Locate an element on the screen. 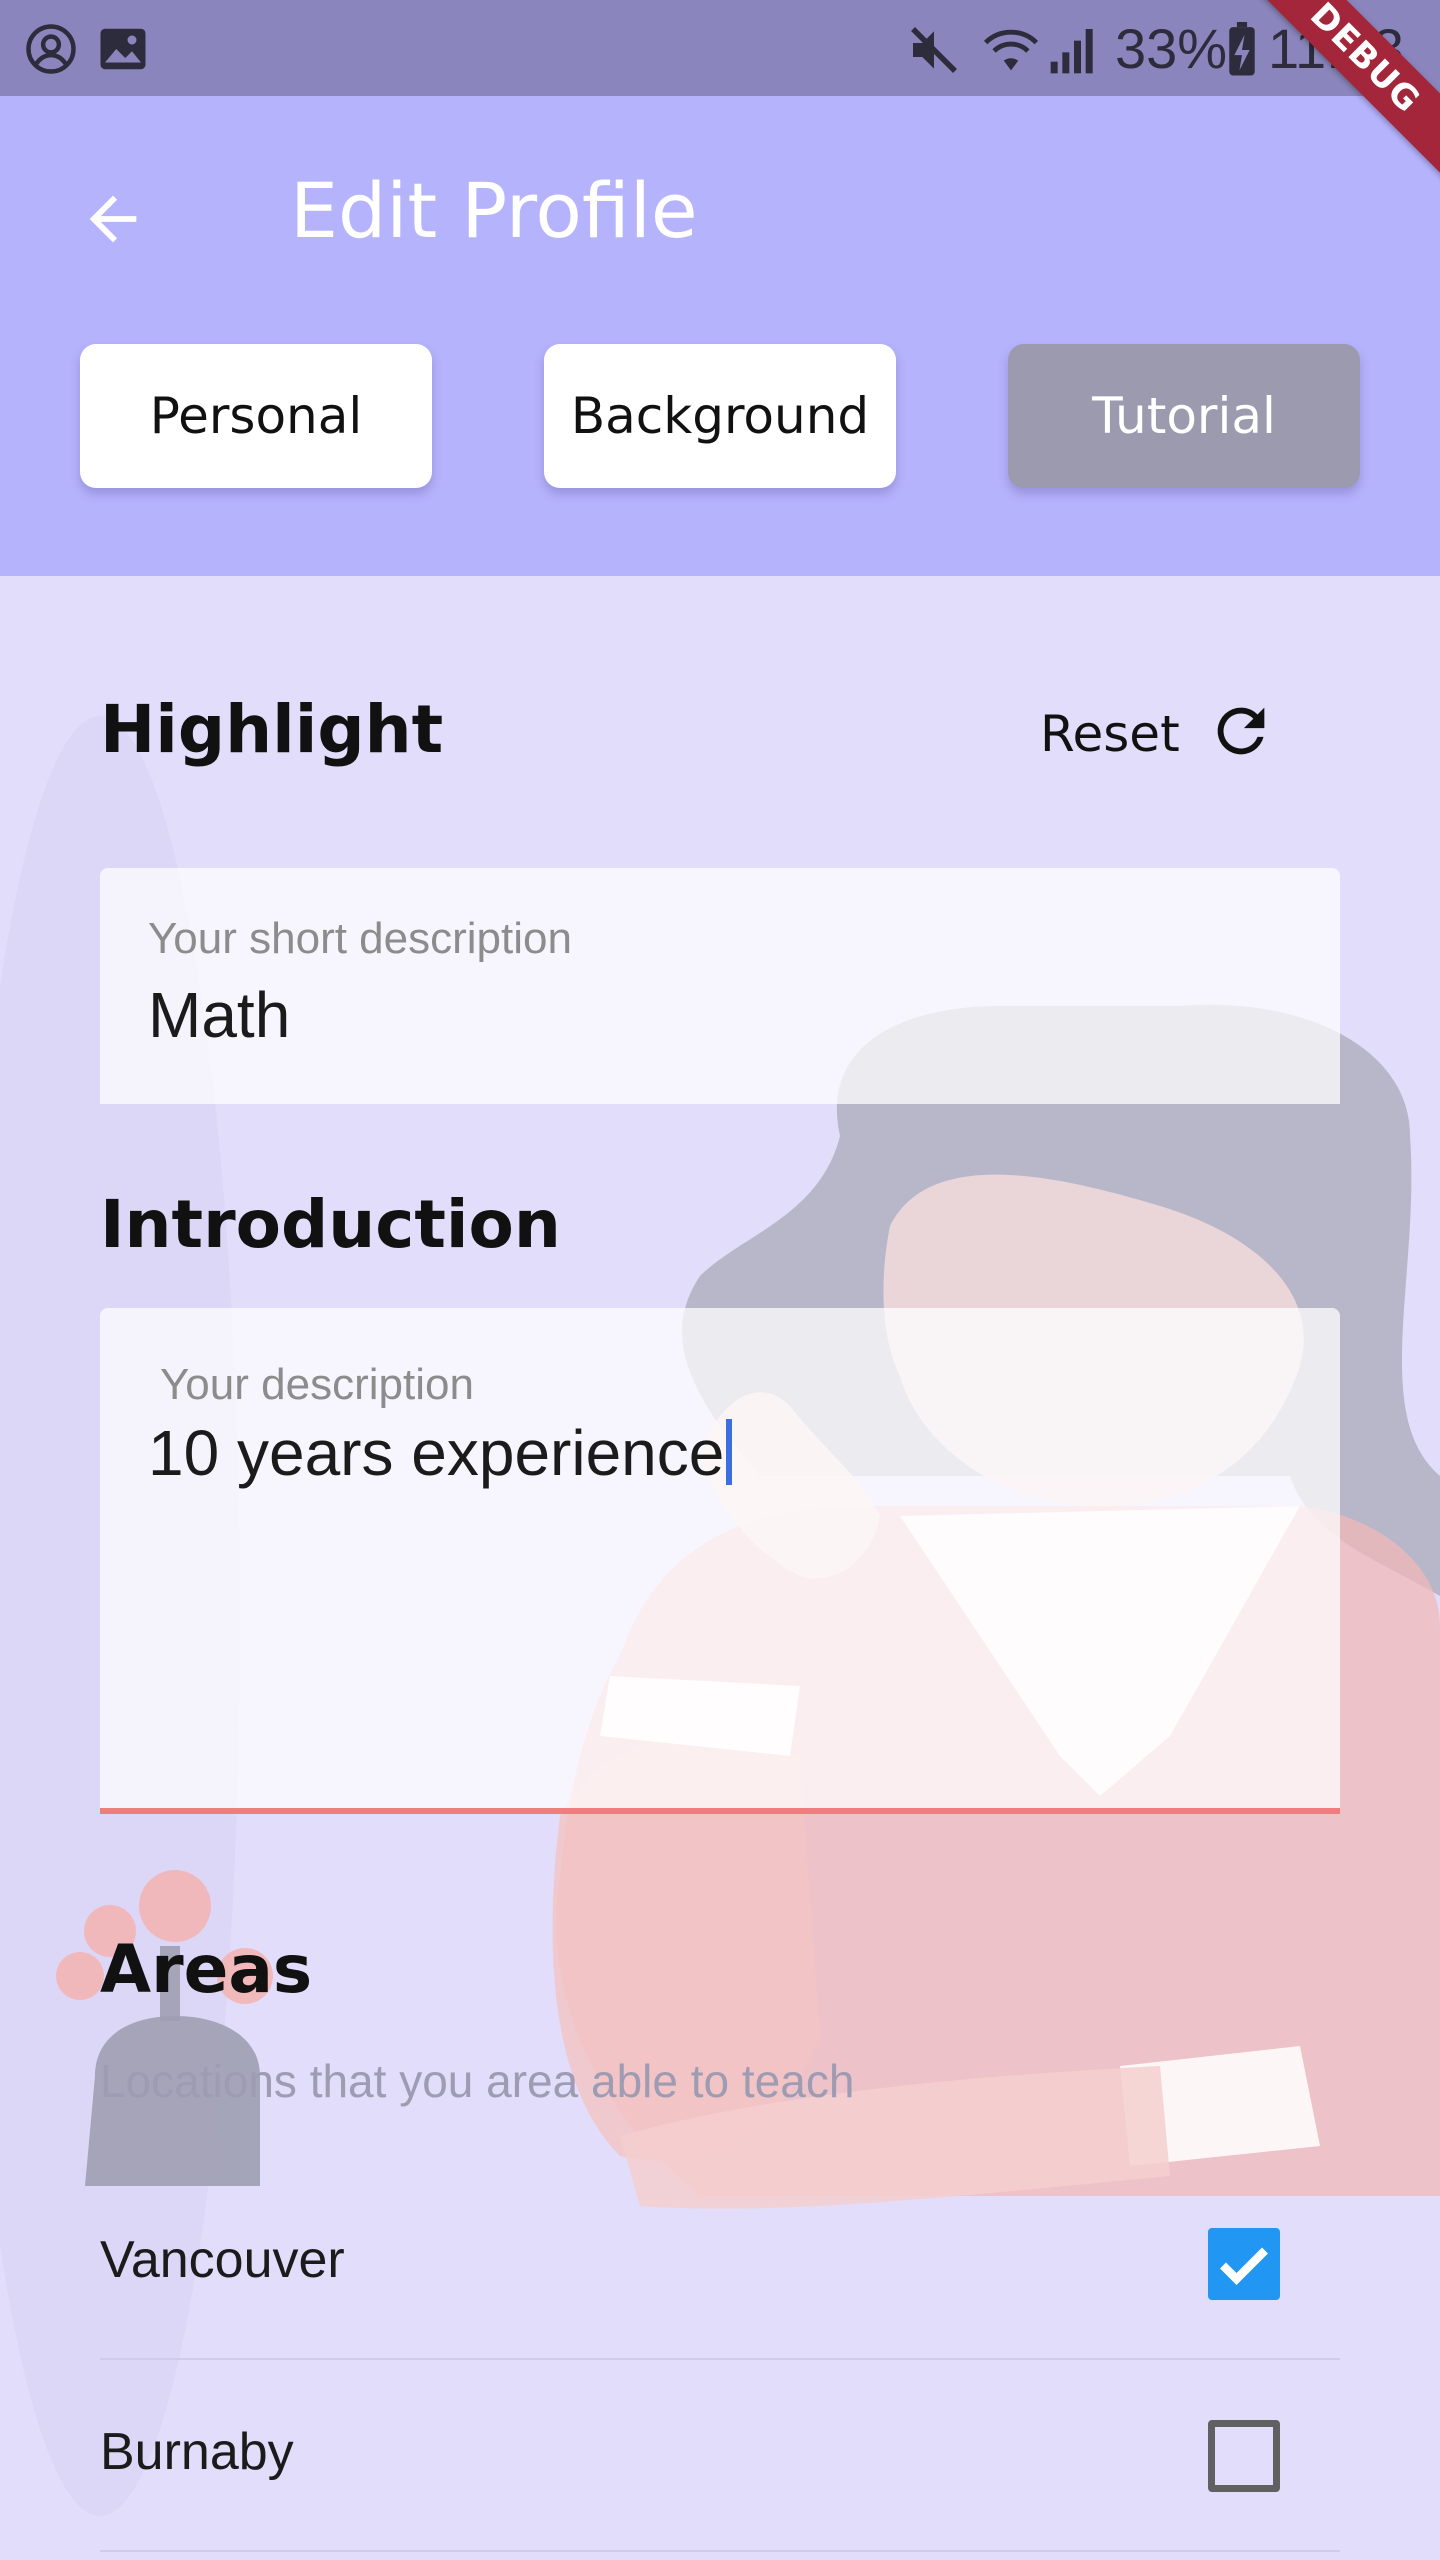 The height and width of the screenshot is (2560, 1440). battery-percentage: 33% is located at coordinates (1171, 48).